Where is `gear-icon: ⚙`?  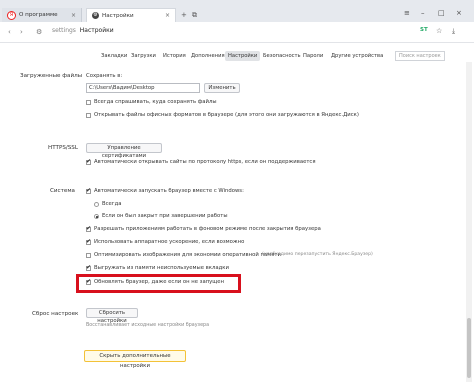 gear-icon: ⚙ is located at coordinates (95, 15).